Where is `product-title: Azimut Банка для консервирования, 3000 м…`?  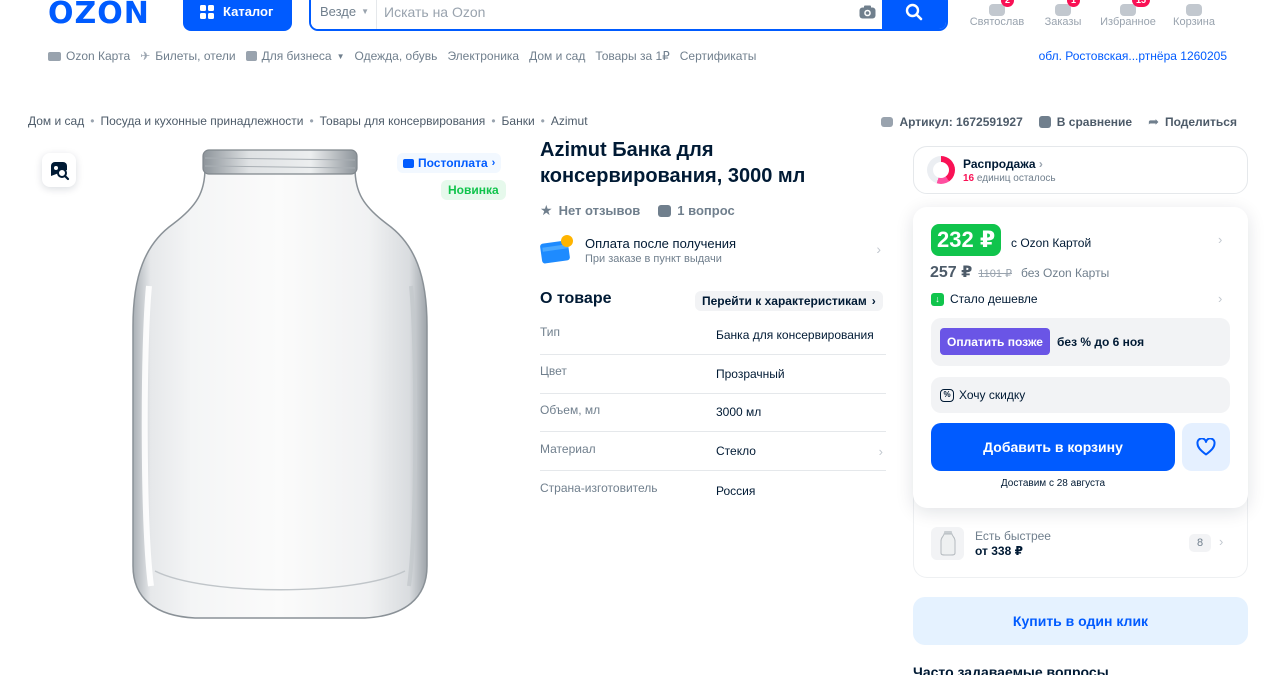
product-title: Azimut Банка для консервирования, 3000 м… is located at coordinates (673, 163).